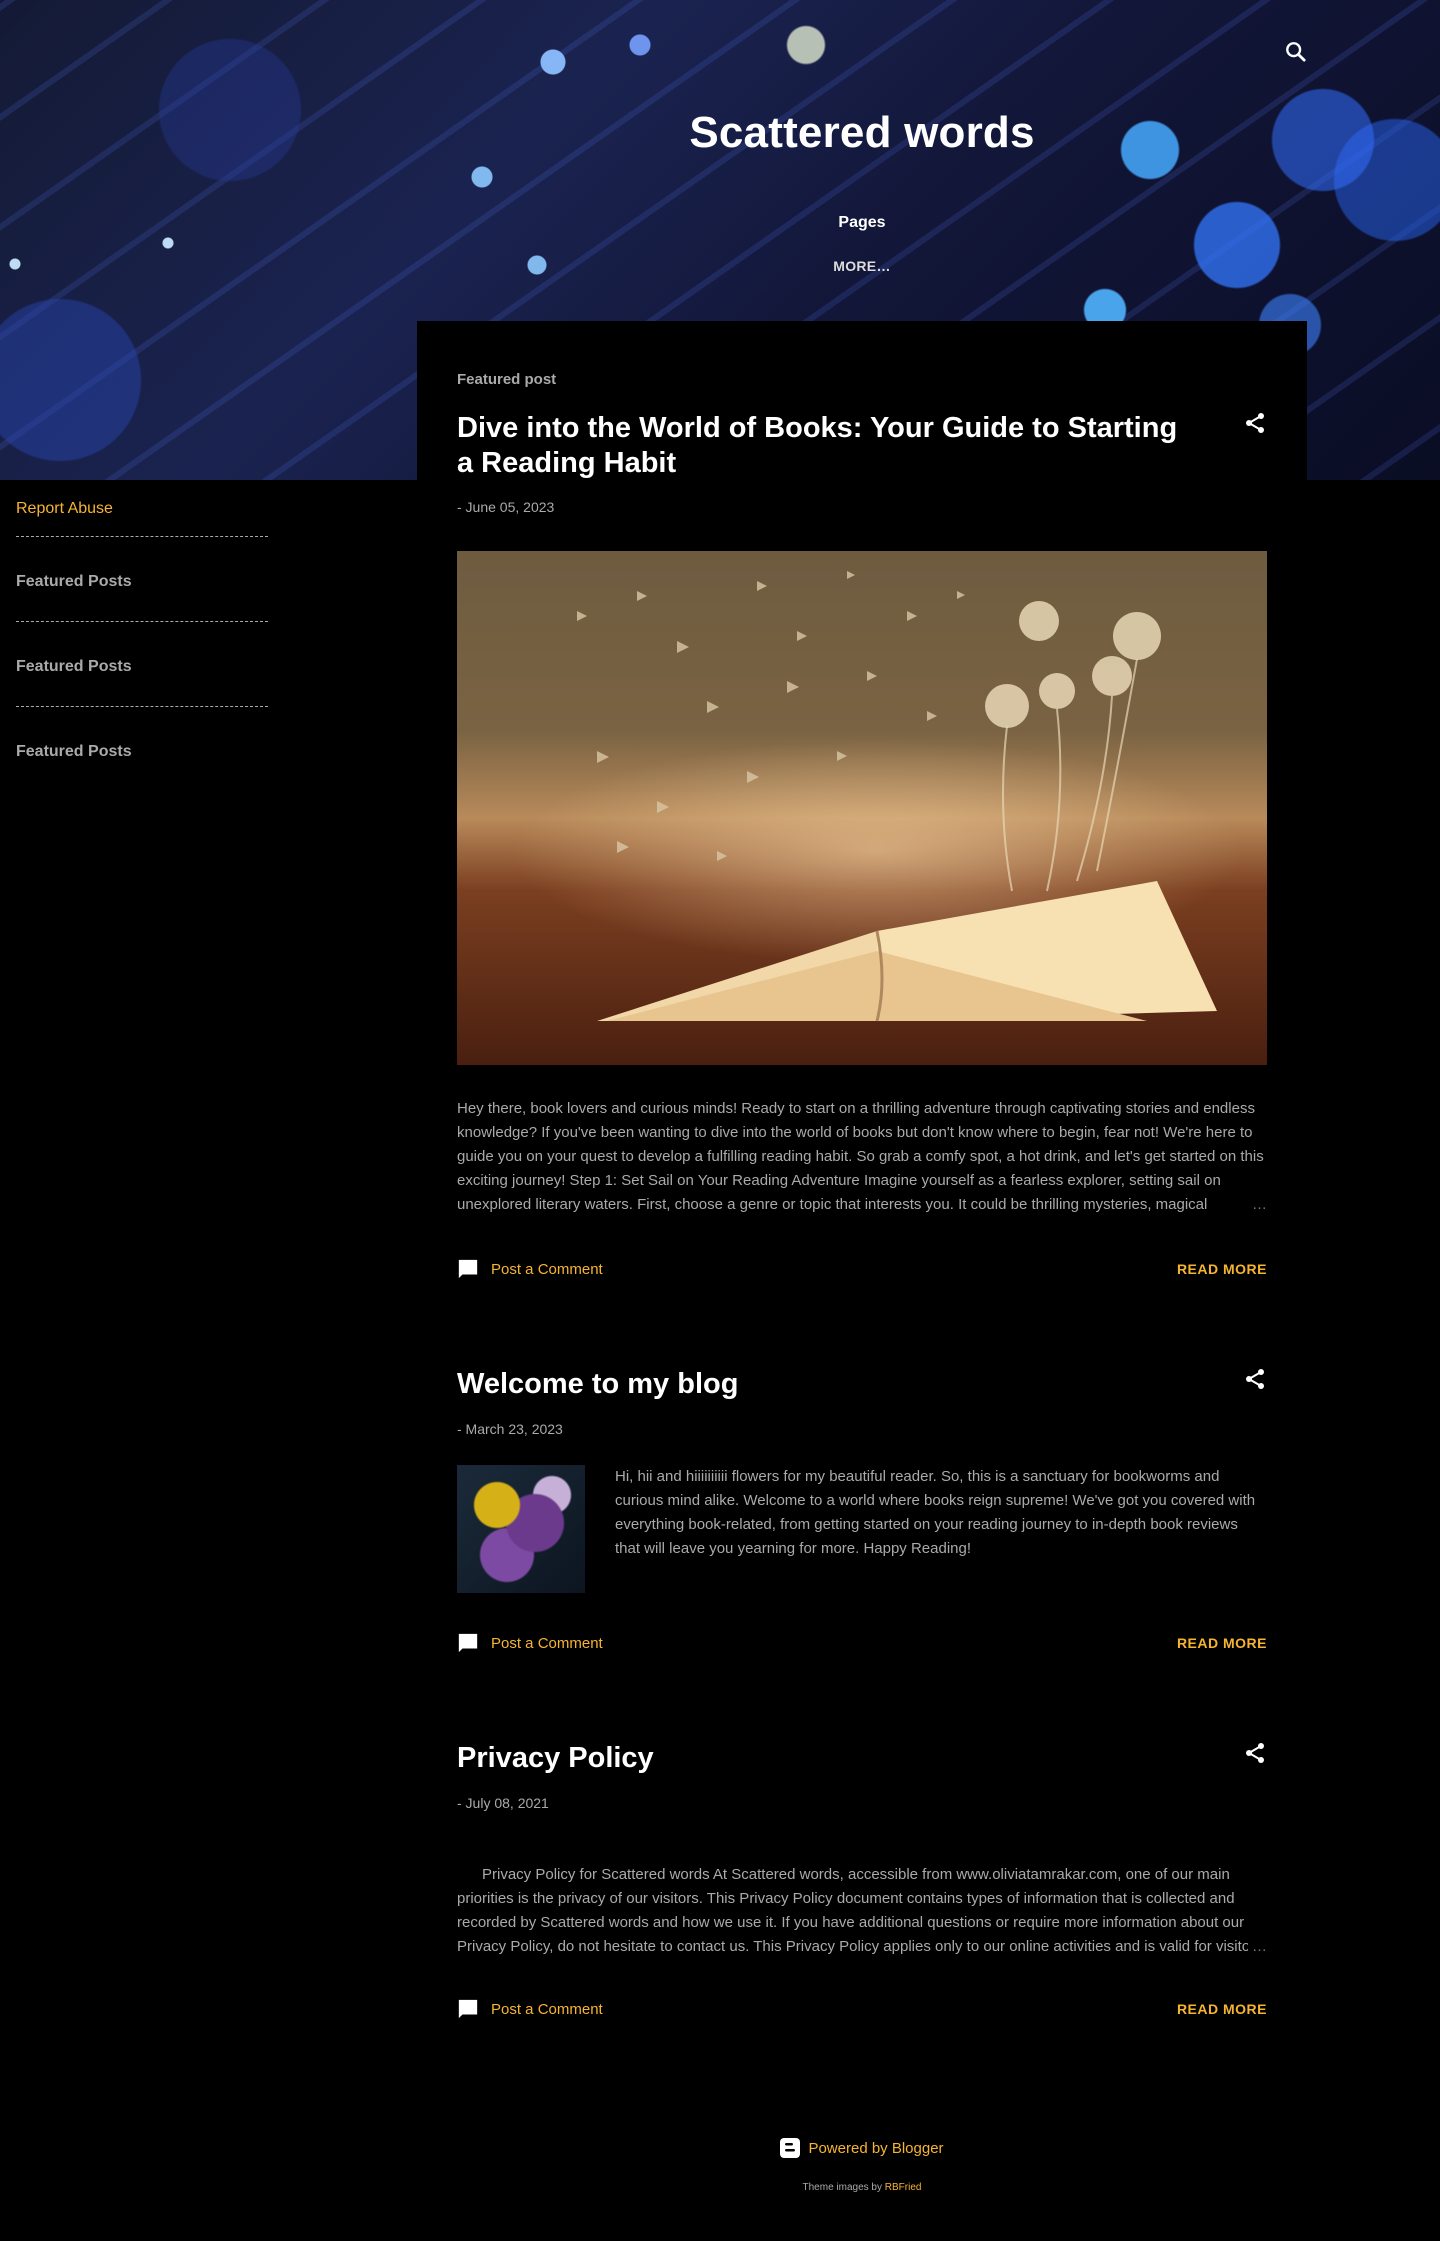  Describe the element at coordinates (790, 2148) in the screenshot. I see `blogger-icon` at that location.